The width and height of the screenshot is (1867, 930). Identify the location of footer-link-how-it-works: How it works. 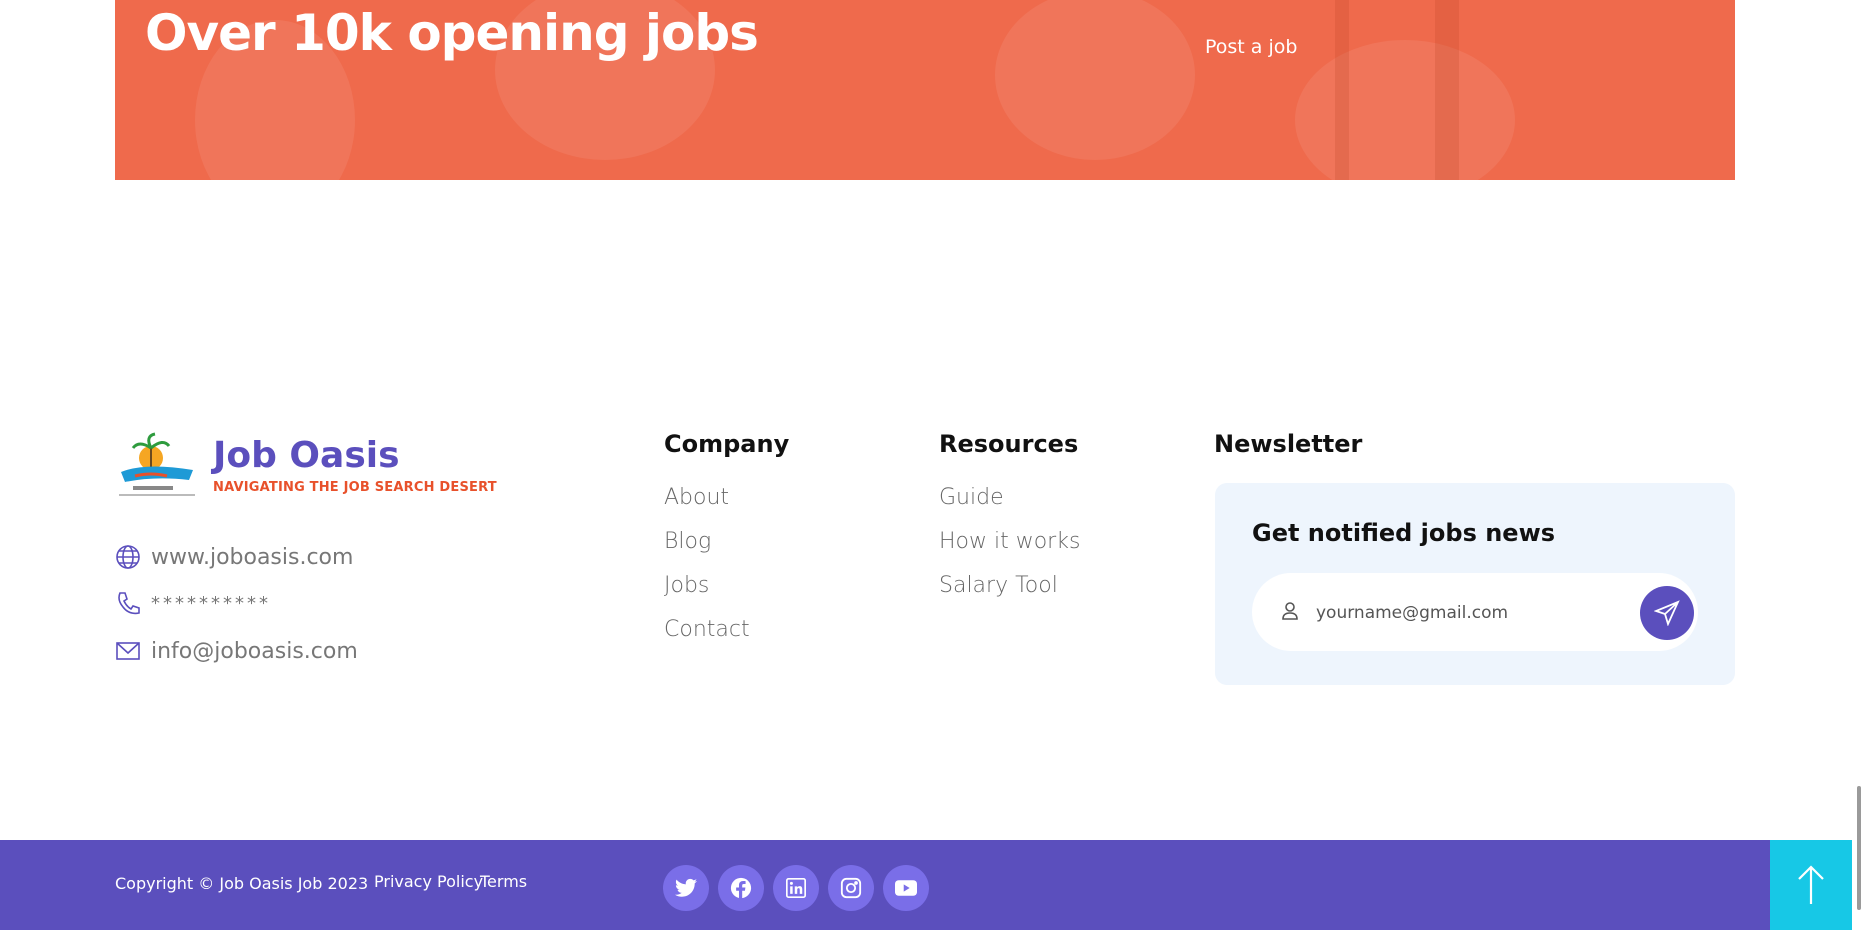
(1009, 548).